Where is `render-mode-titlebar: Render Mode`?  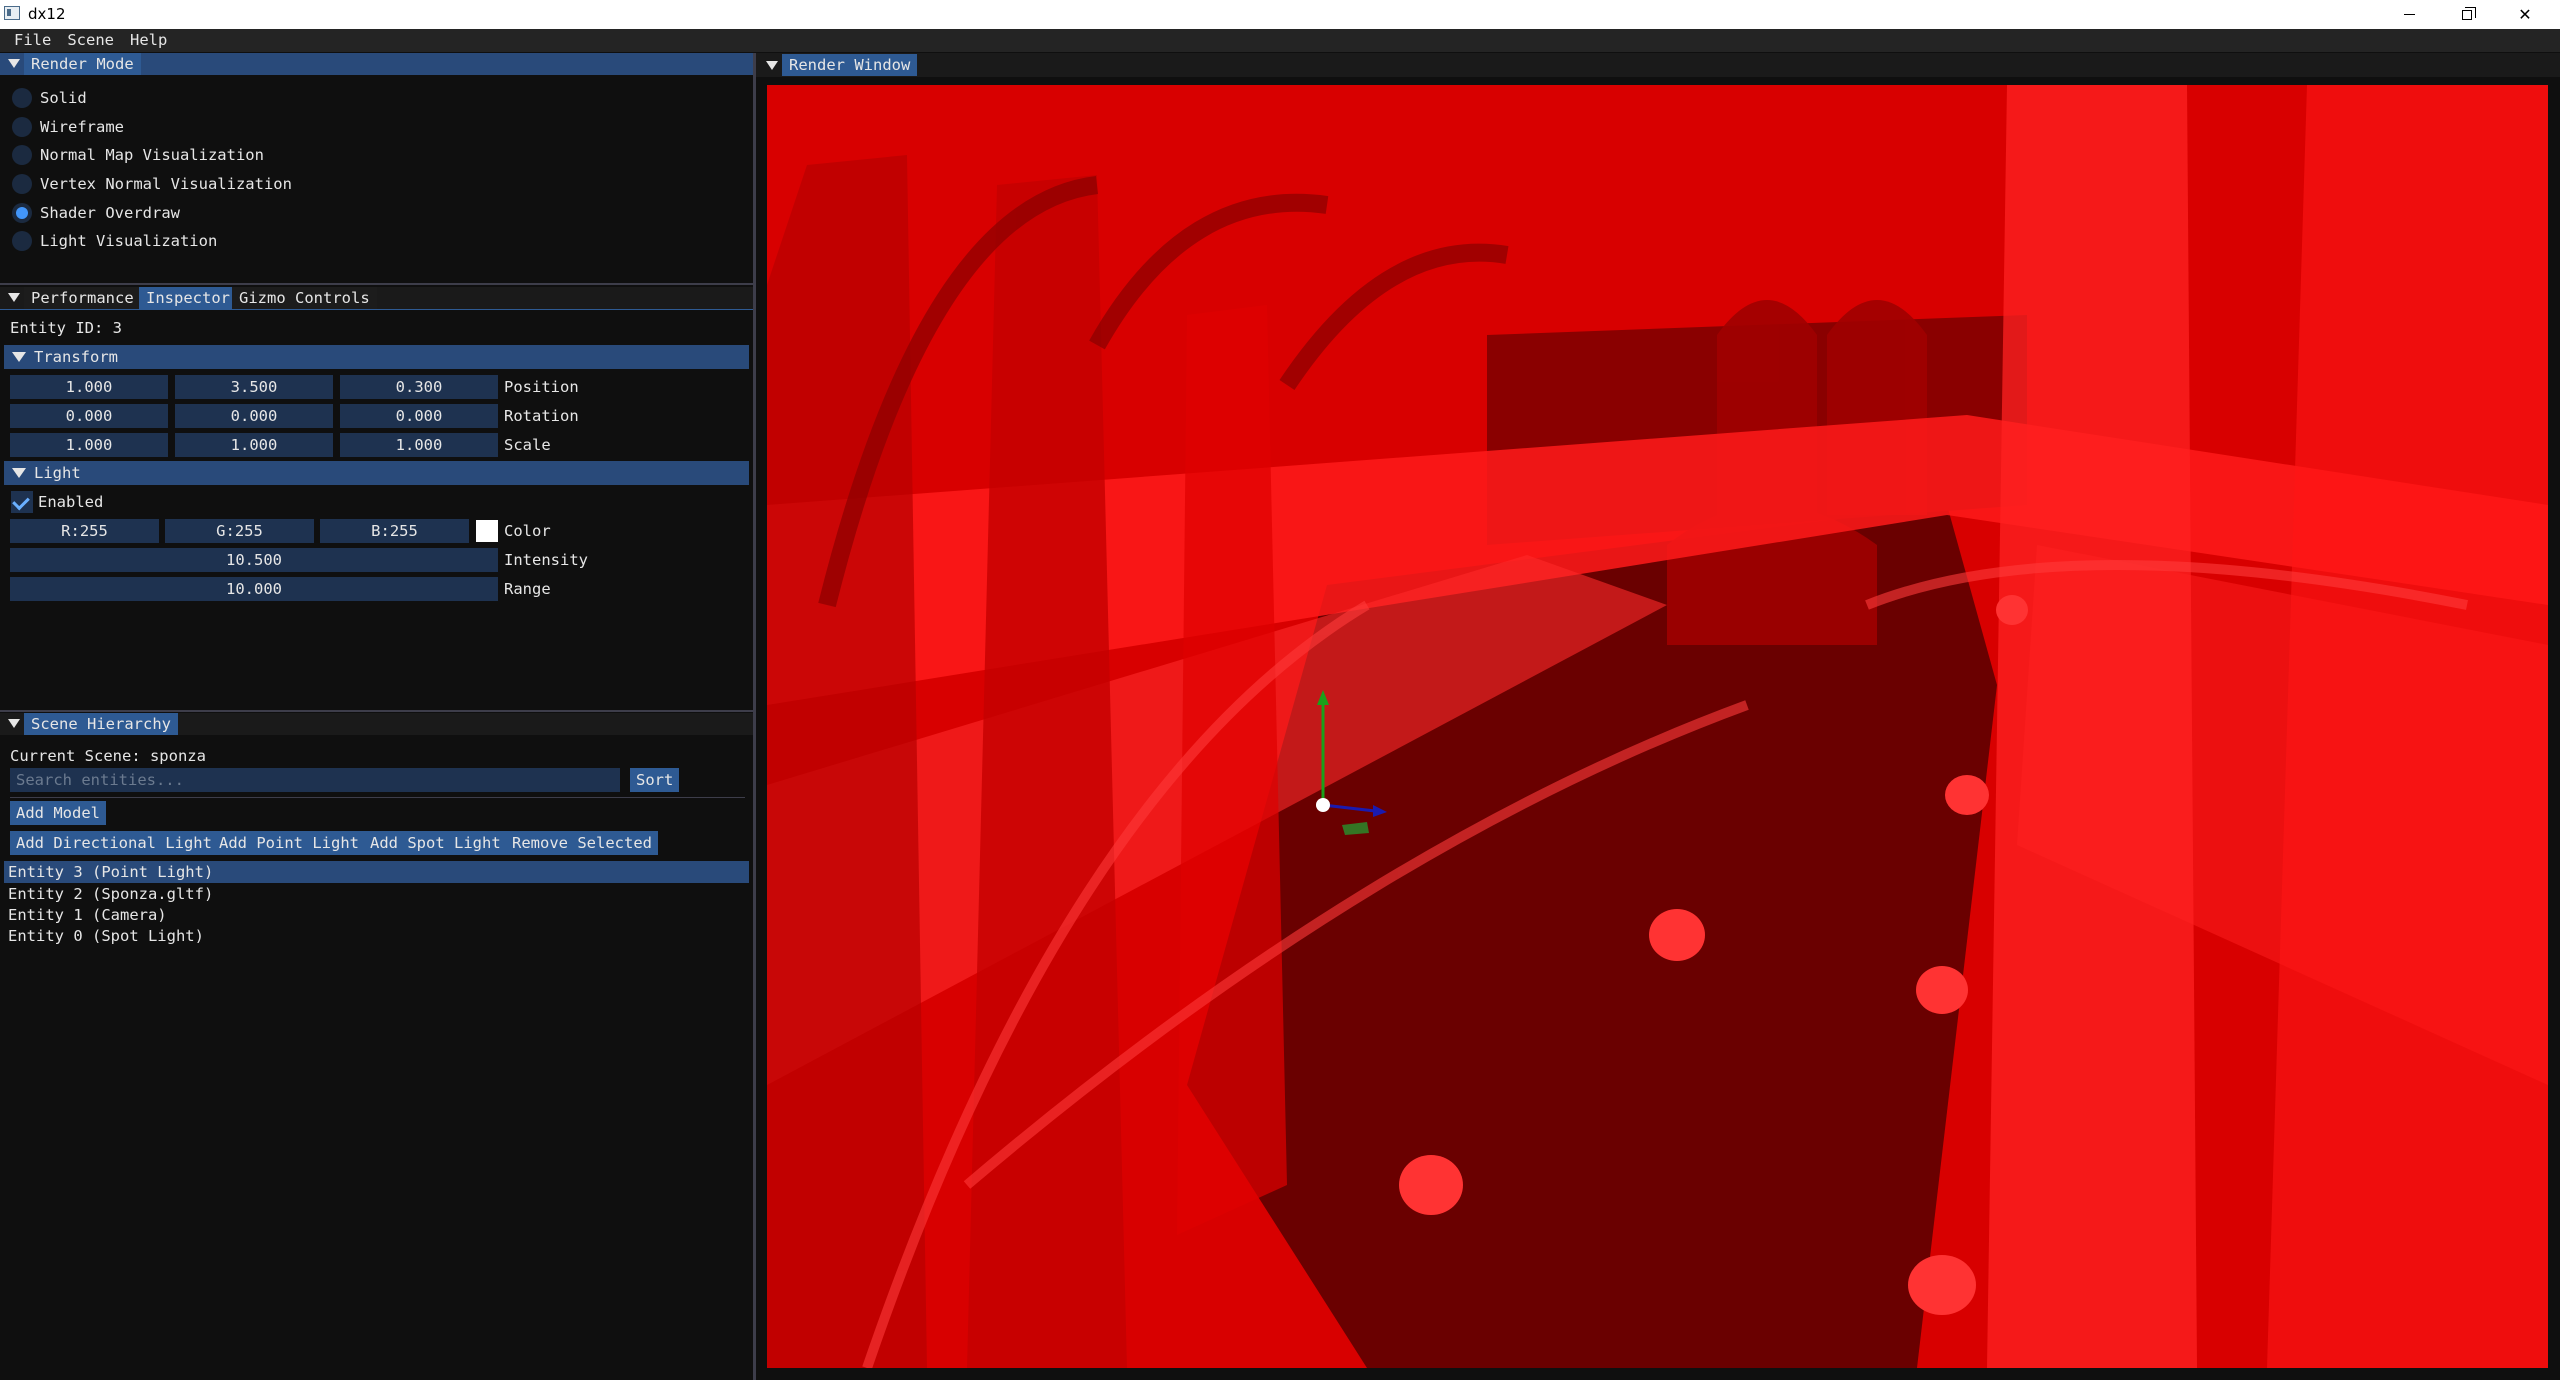 render-mode-titlebar: Render Mode is located at coordinates (376, 64).